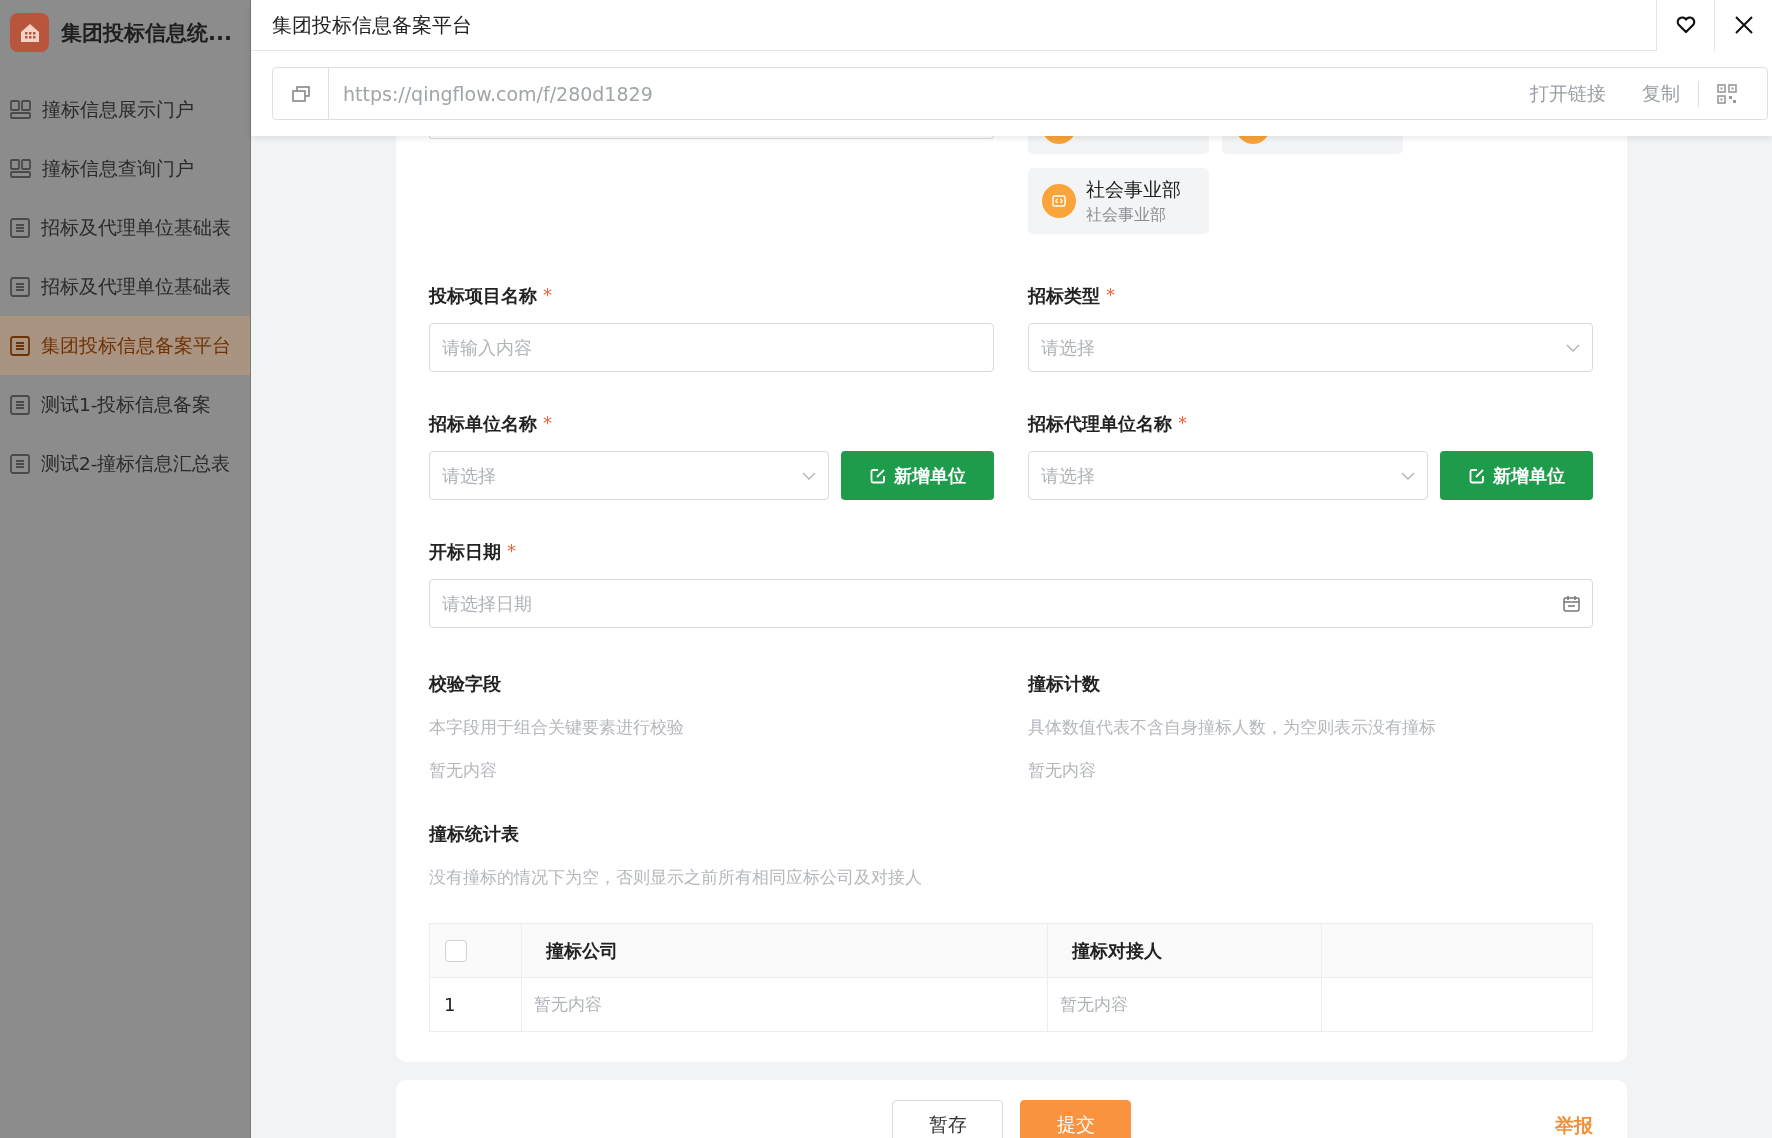  Describe the element at coordinates (465, 552) in the screenshot. I see `field-label: 开标日期` at that location.